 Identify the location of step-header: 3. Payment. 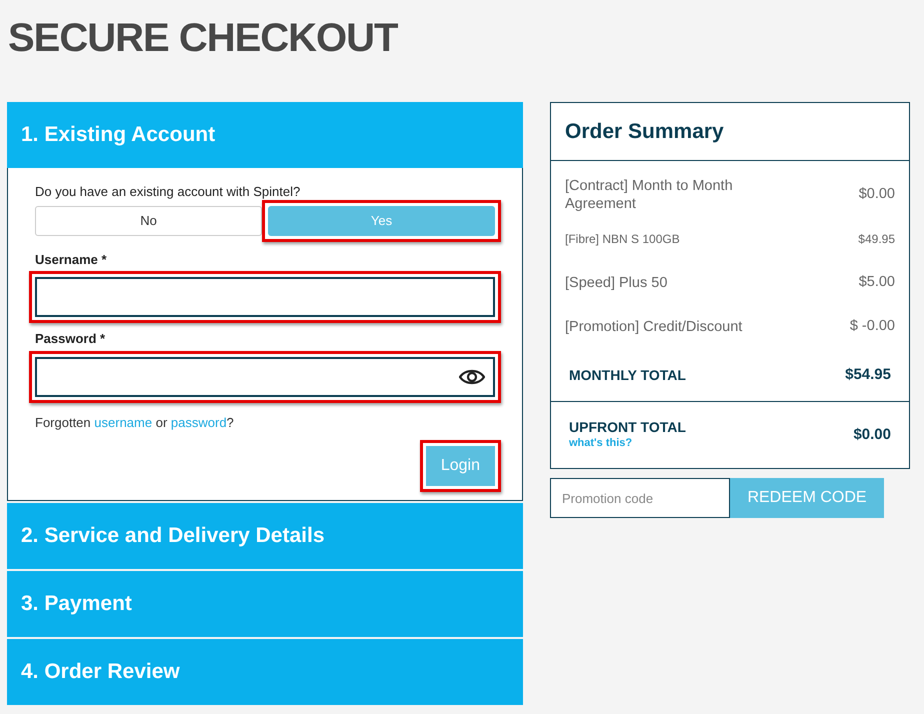
(265, 604).